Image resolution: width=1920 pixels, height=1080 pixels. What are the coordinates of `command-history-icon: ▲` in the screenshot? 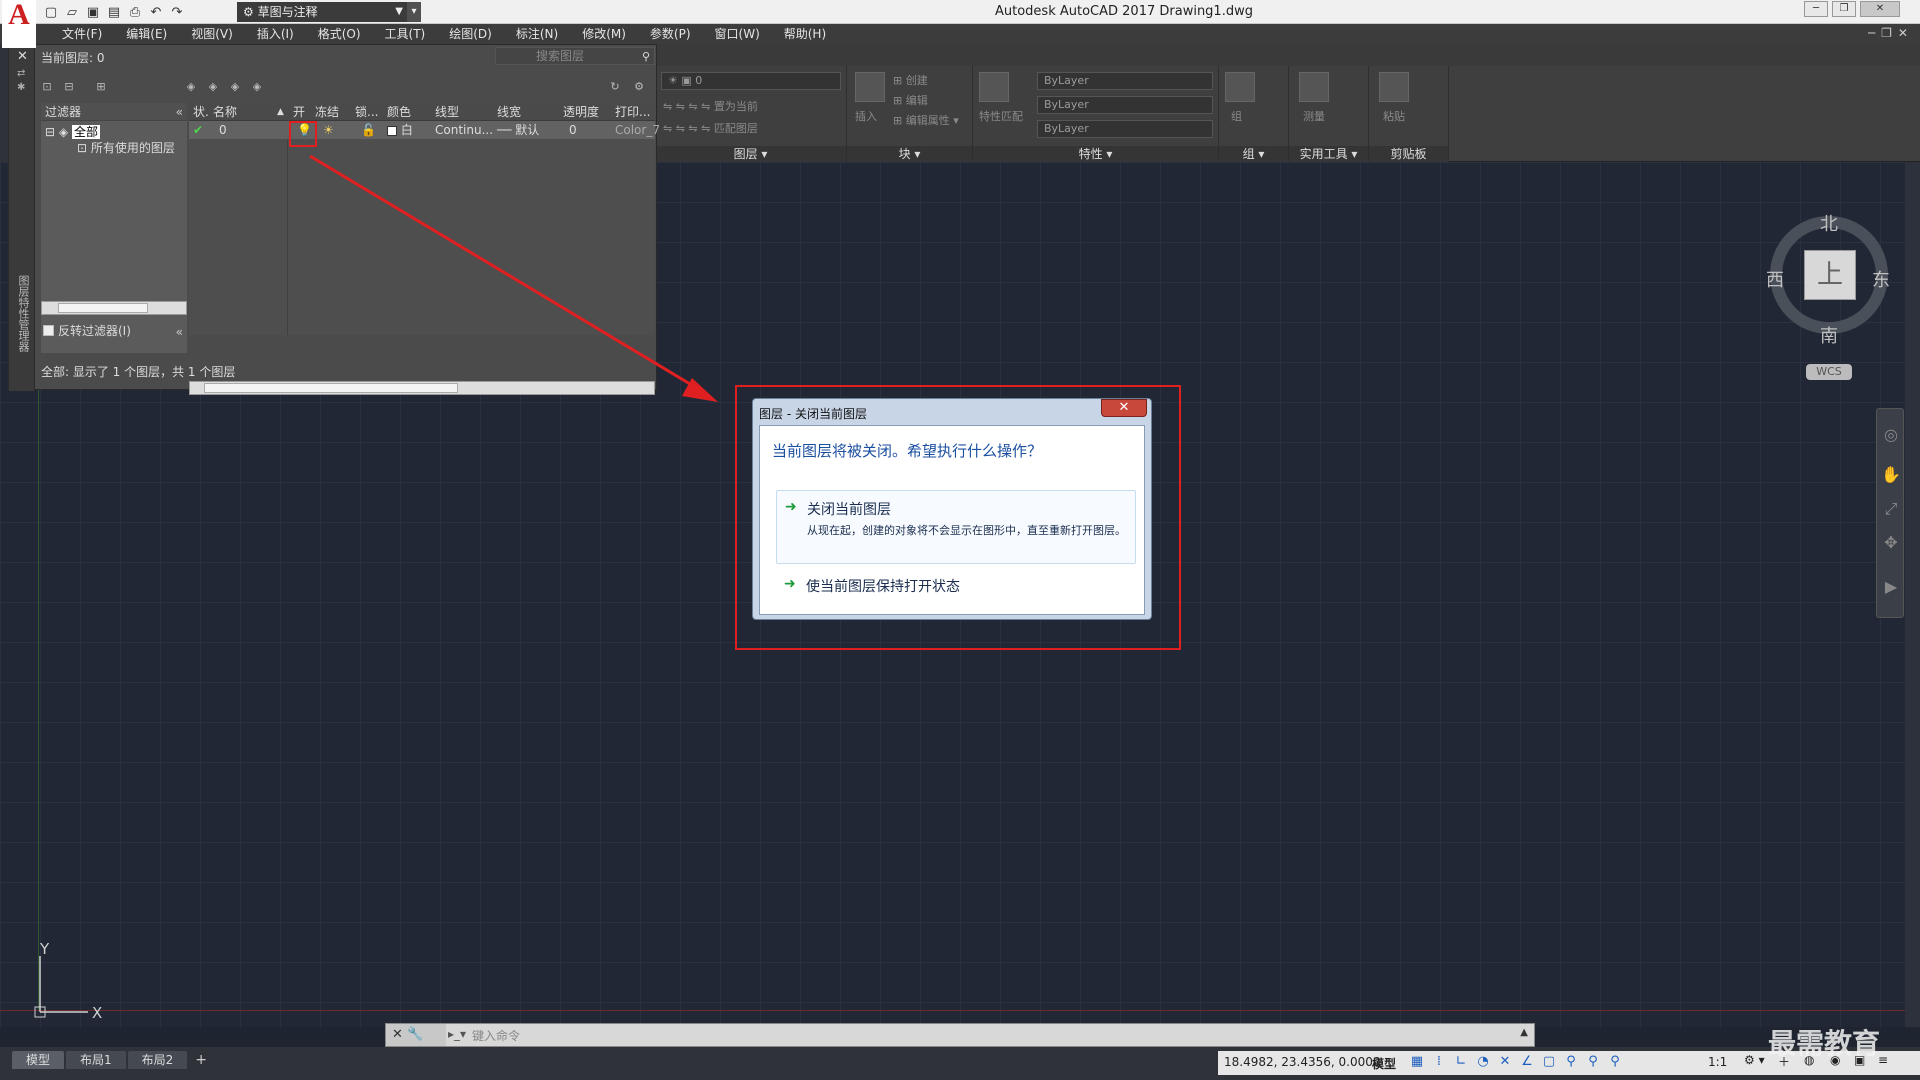 It's located at (1524, 1032).